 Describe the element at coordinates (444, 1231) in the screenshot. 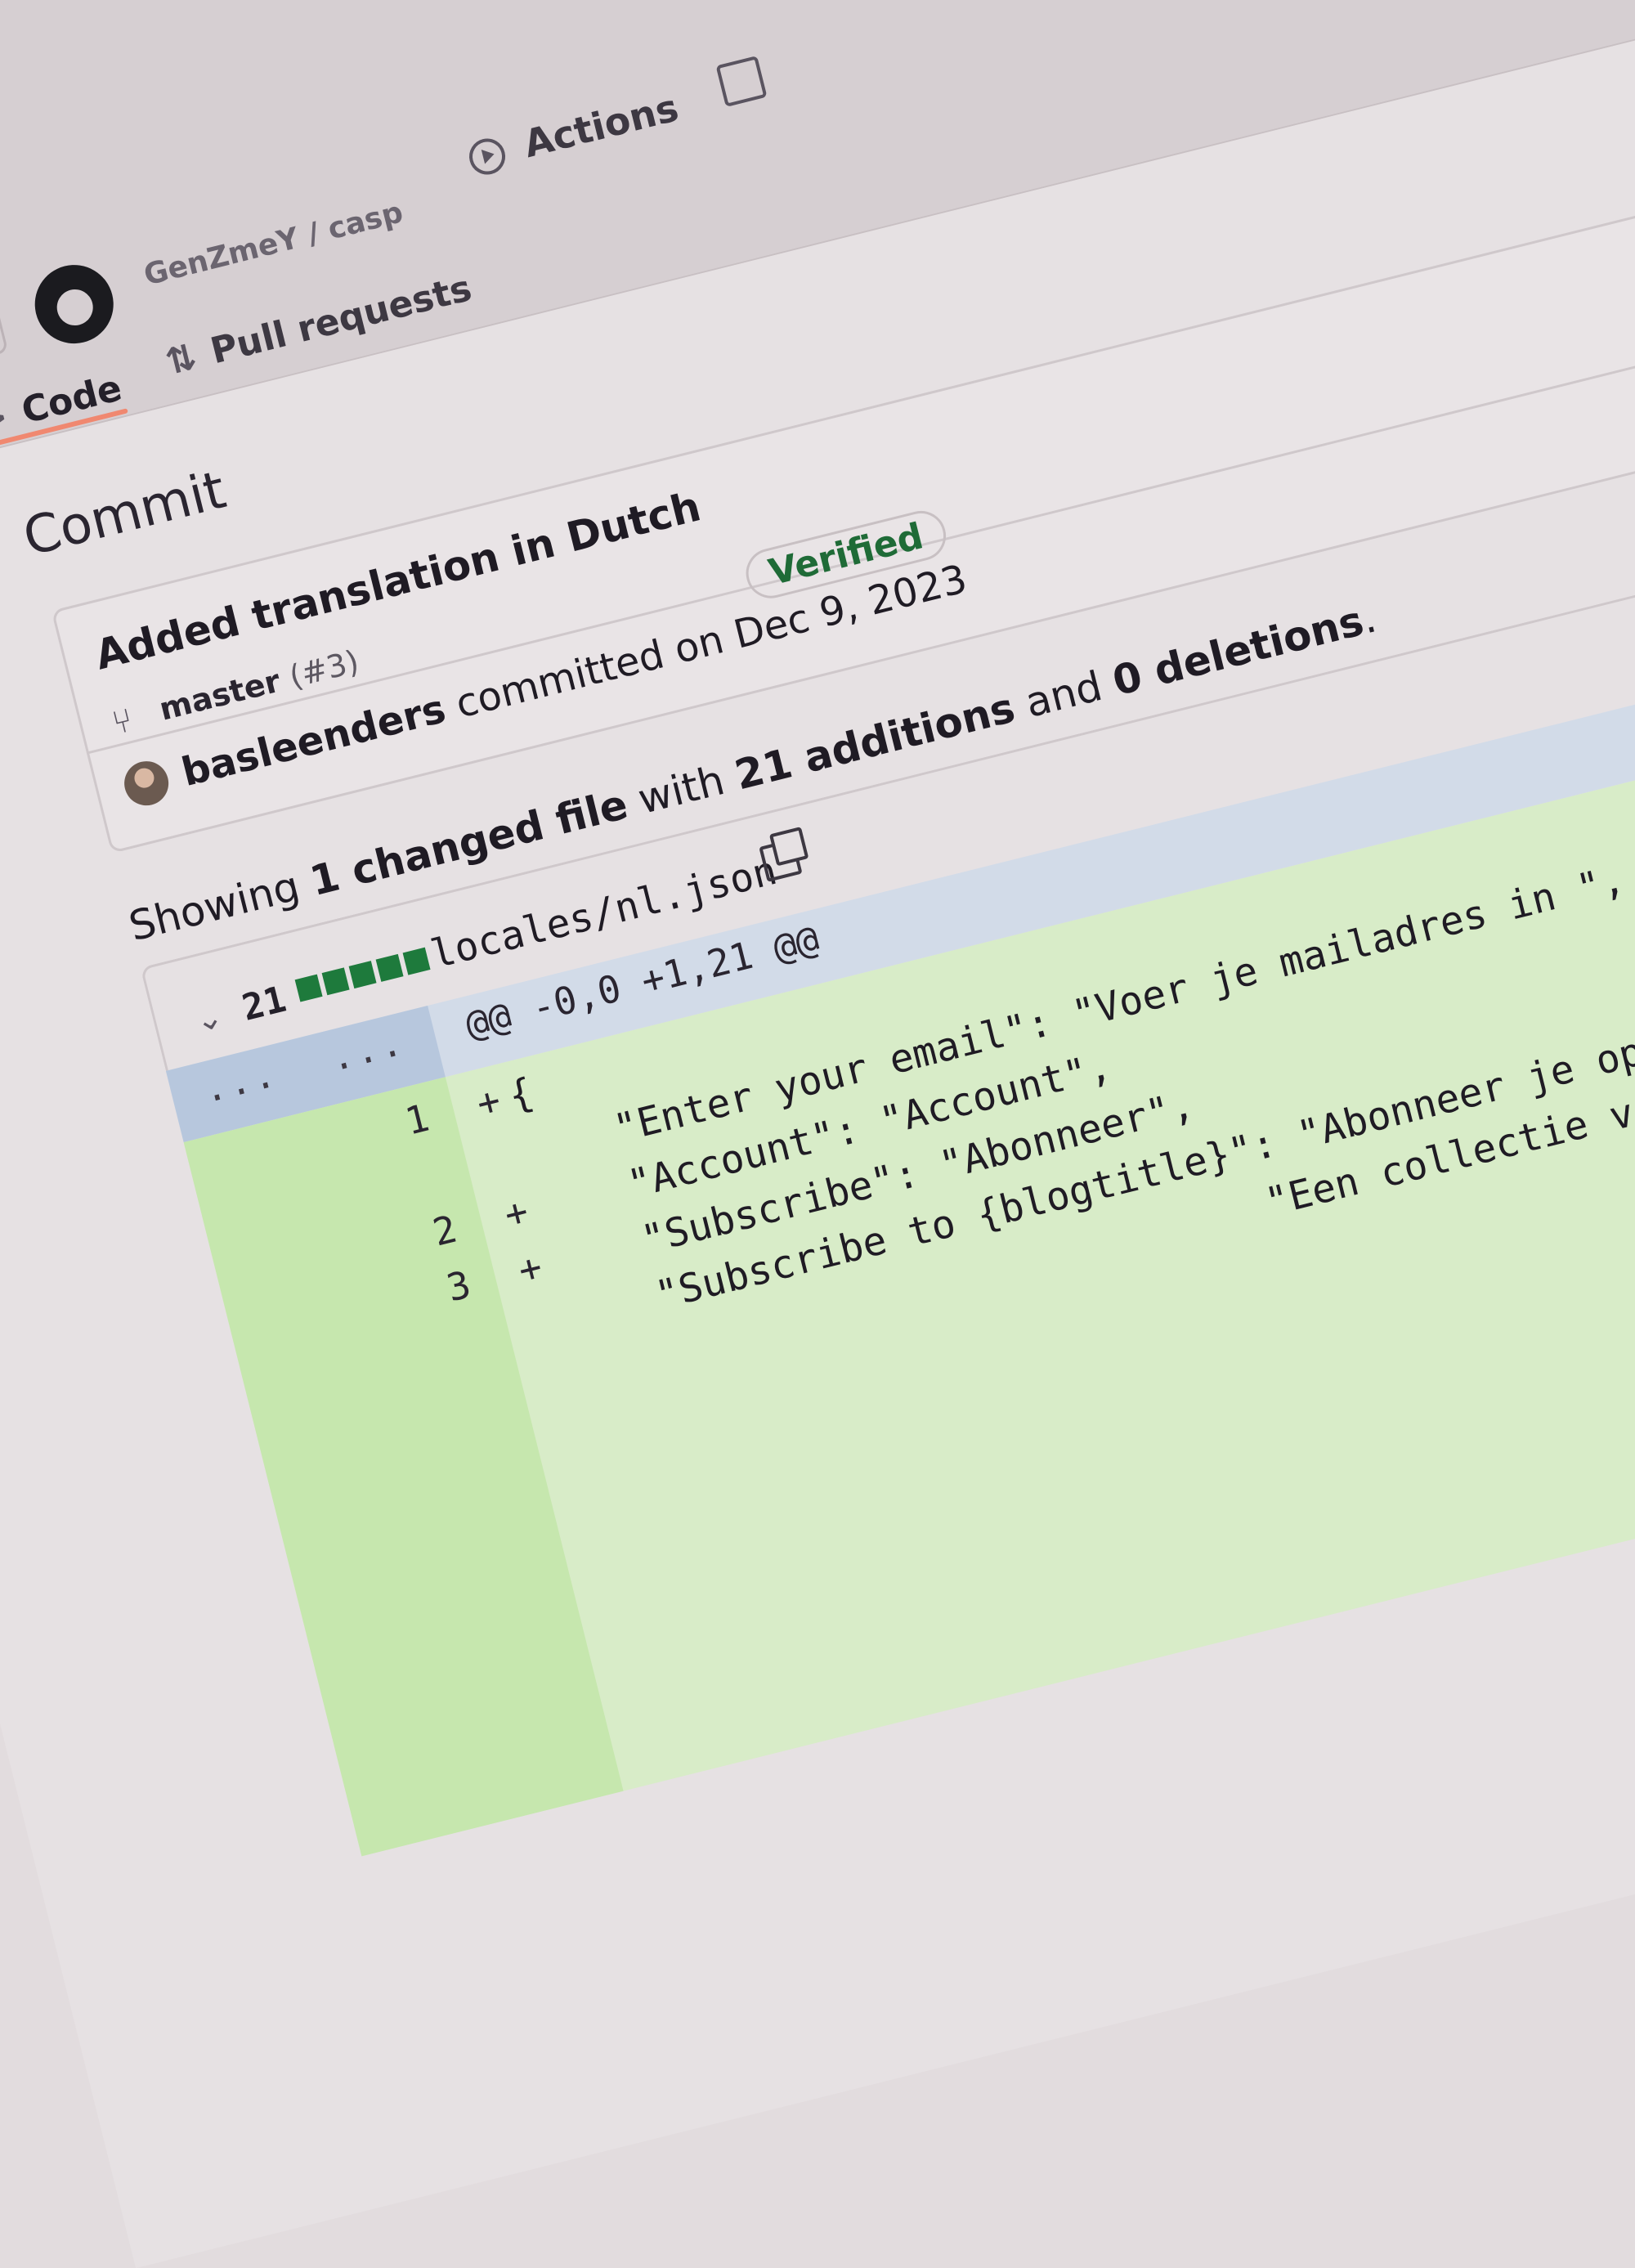

I see `line-number: 2` at that location.